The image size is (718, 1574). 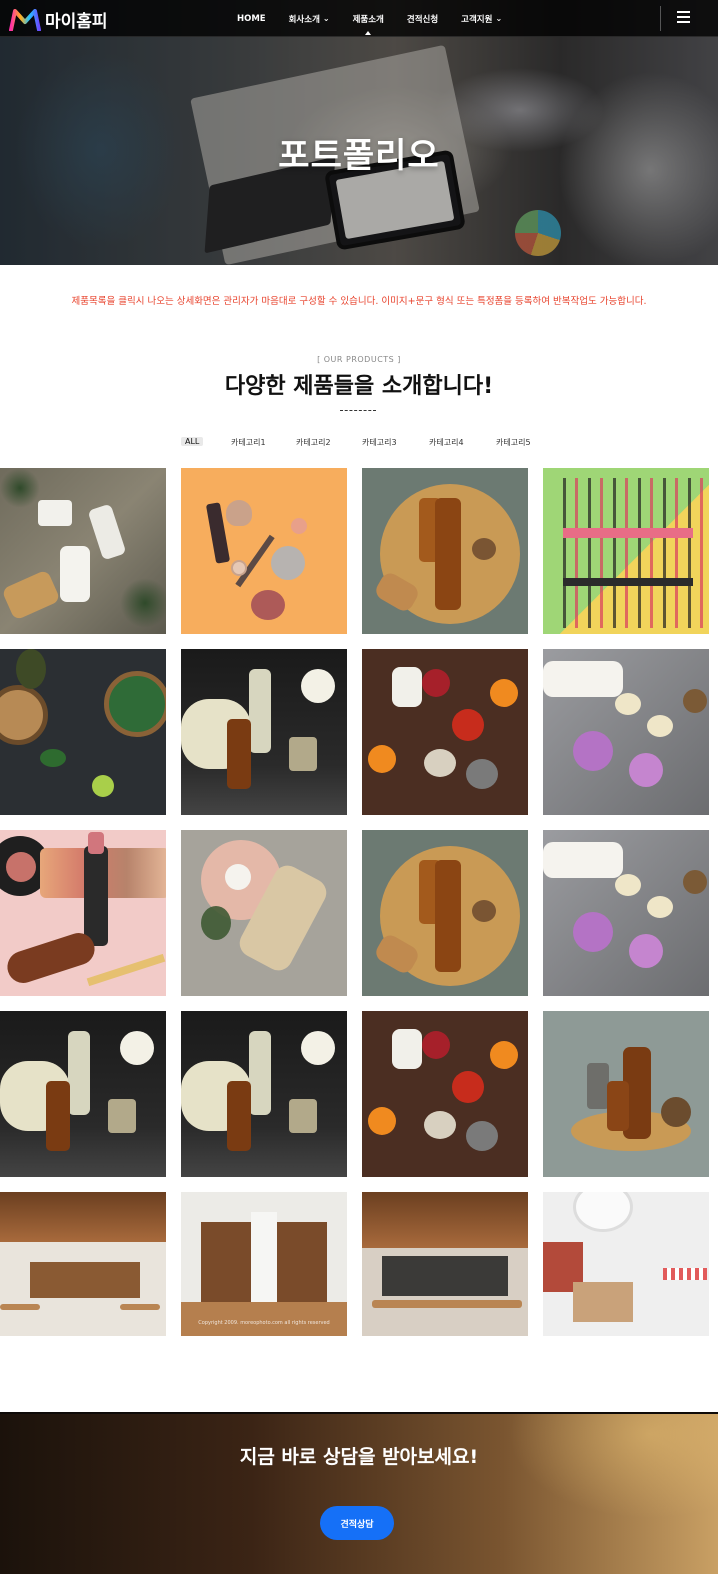 I want to click on section-eyebrow: [ OUR PRODUCTS ], so click(x=359, y=359).